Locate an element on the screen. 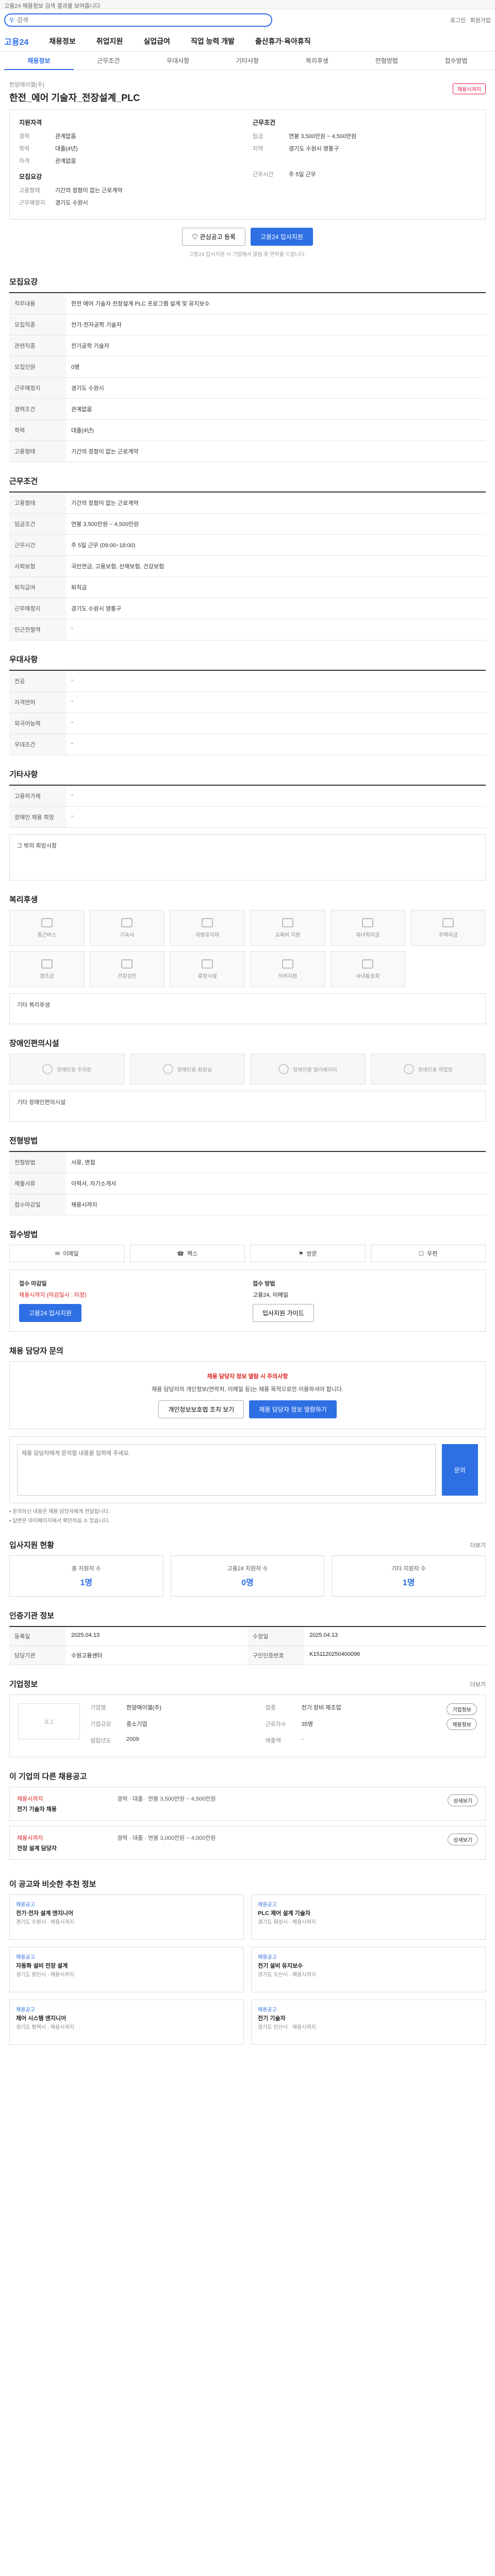  stats-more-link: 더보기 is located at coordinates (478, 1545).